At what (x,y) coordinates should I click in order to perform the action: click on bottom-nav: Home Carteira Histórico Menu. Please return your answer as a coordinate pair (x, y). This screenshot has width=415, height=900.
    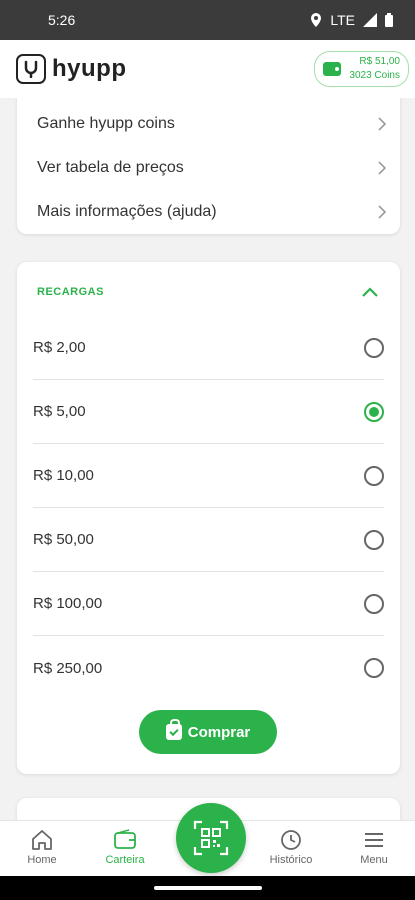
    Looking at the image, I should click on (207, 839).